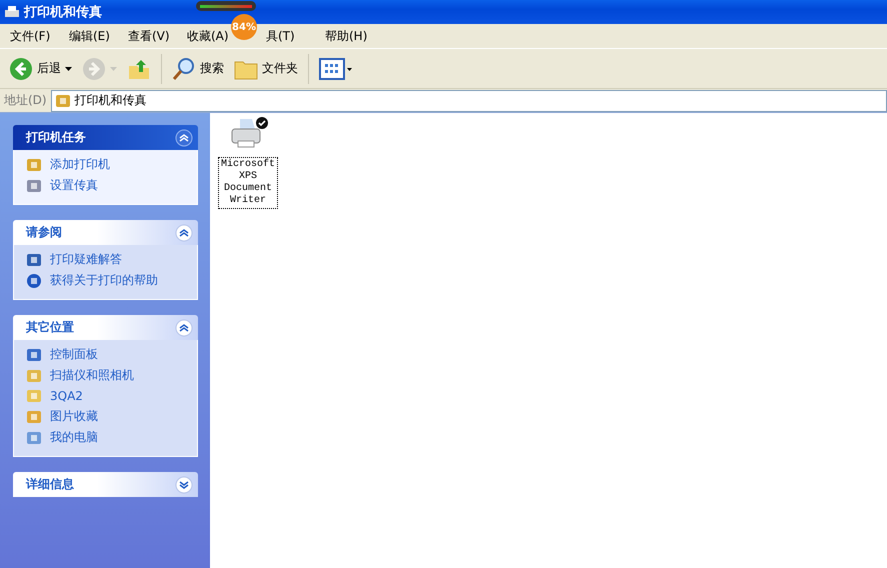 The height and width of the screenshot is (568, 887). What do you see at coordinates (50, 327) in the screenshot?
I see `panel-title: 其它位置` at bounding box center [50, 327].